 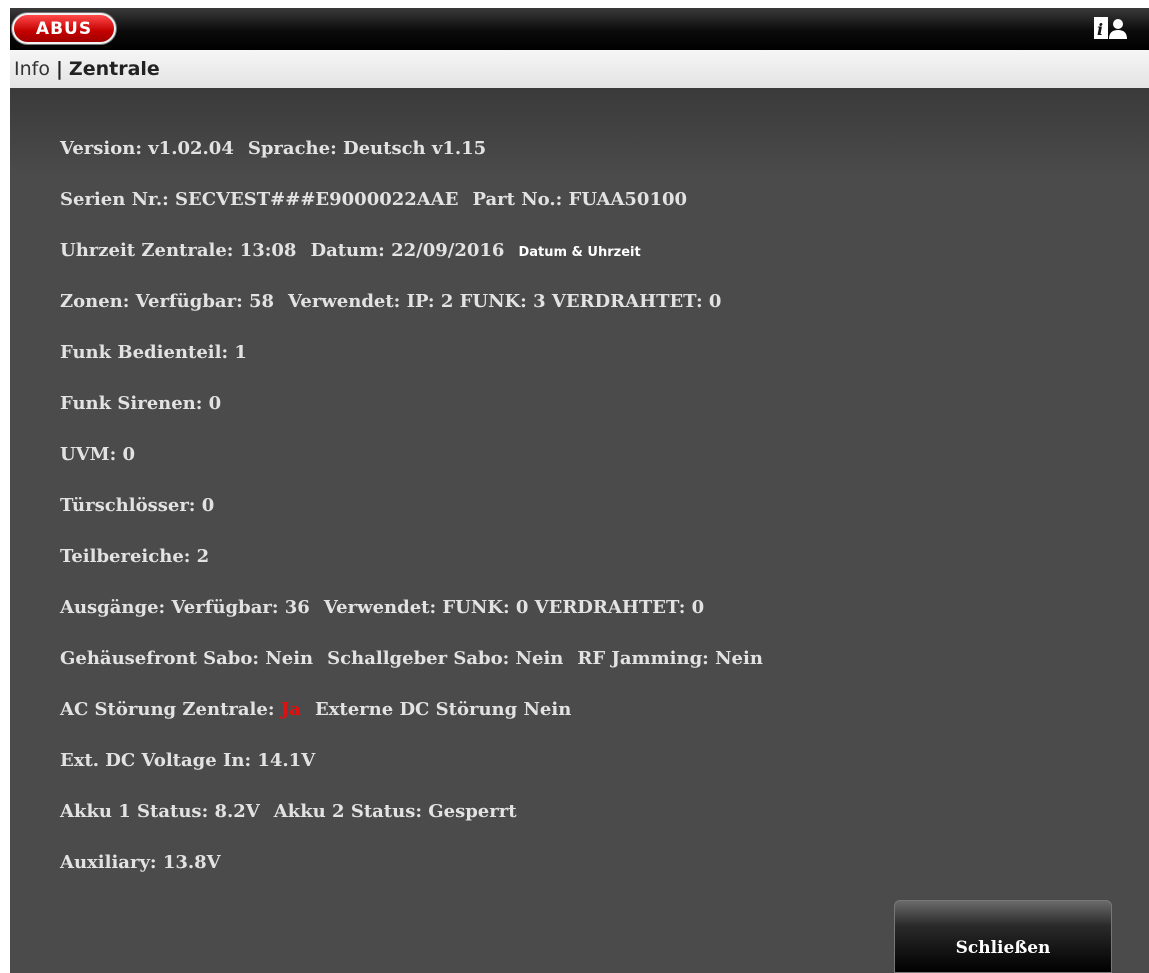 I want to click on zones-available: Zonen: Verfügbar: 58, so click(x=167, y=301).